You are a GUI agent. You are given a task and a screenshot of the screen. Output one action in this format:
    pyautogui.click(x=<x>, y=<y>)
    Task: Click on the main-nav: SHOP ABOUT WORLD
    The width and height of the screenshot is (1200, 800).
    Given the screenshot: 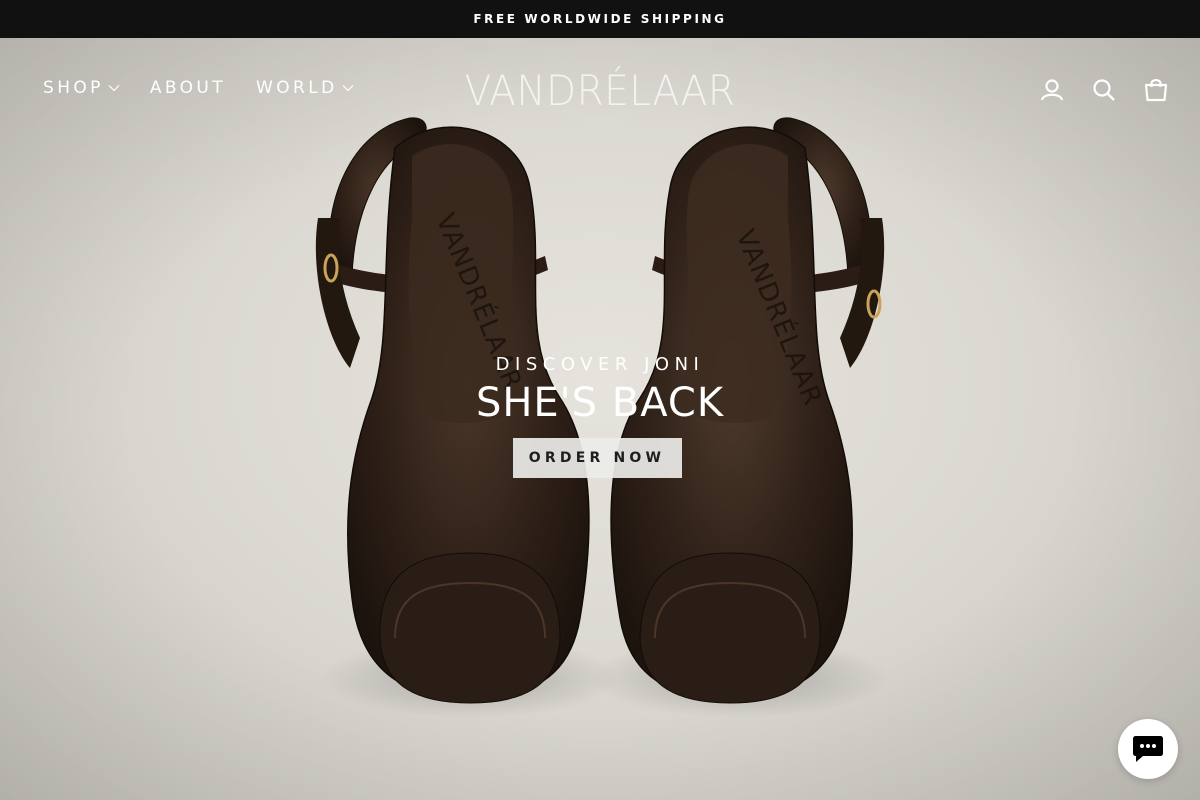 What is the action you would take?
    pyautogui.click(x=213, y=88)
    